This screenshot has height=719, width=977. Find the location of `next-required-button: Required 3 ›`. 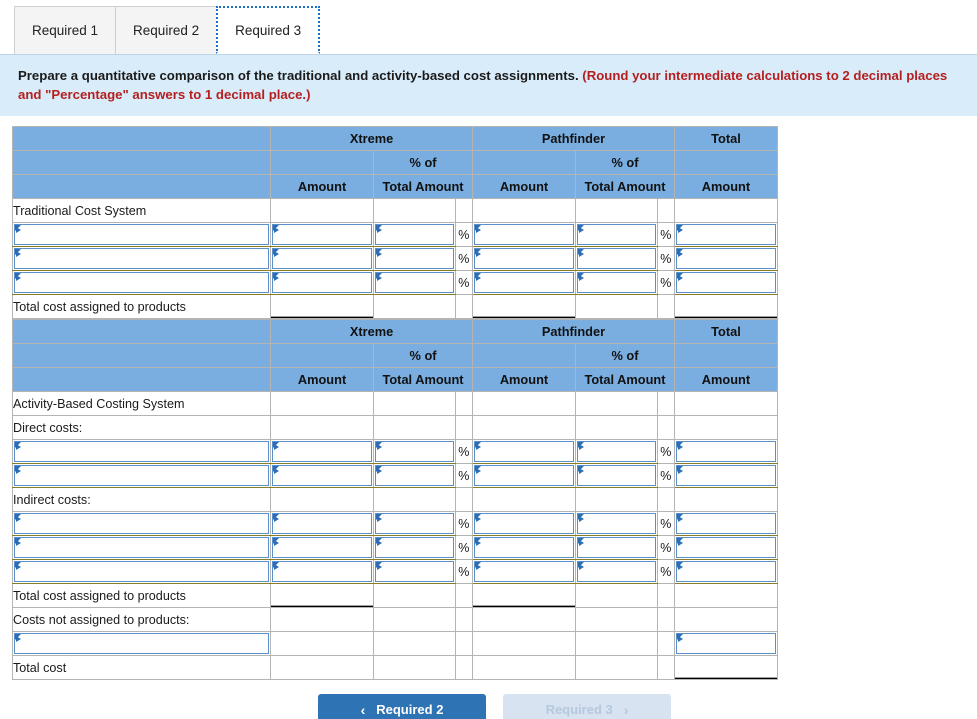

next-required-button: Required 3 › is located at coordinates (587, 706).